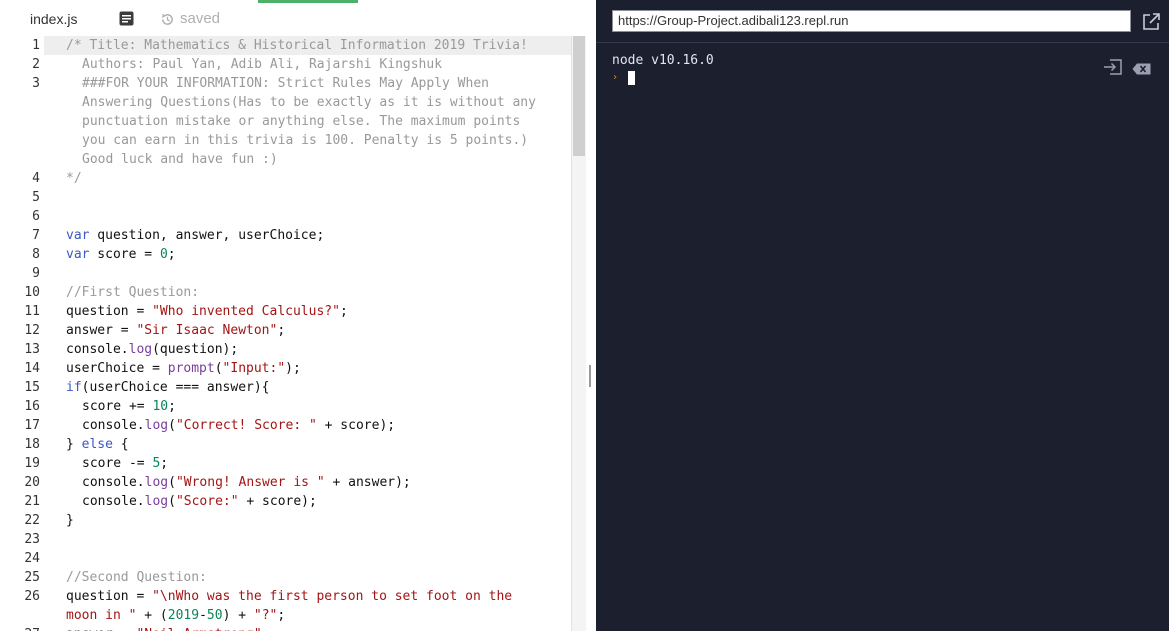 This screenshot has width=1169, height=631. Describe the element at coordinates (578, 333) in the screenshot. I see `editor-scrollbar` at that location.